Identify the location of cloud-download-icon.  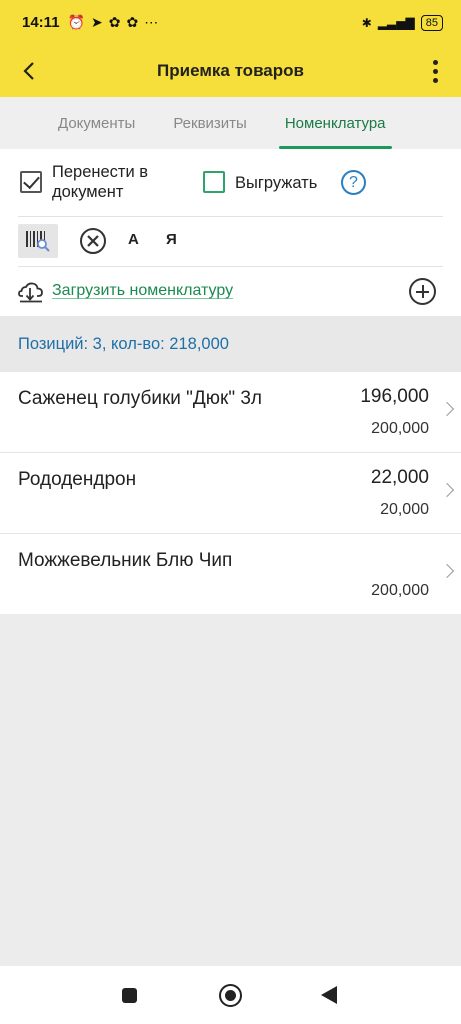
(30, 292).